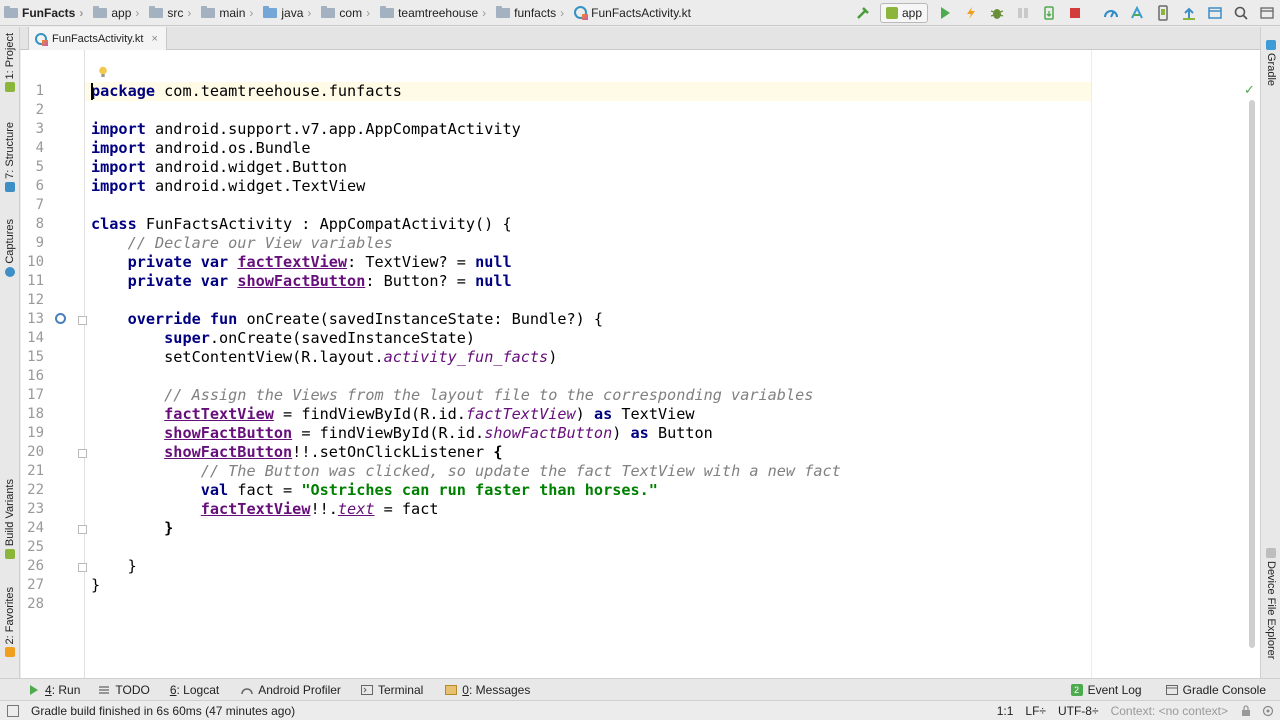 The height and width of the screenshot is (720, 1280). What do you see at coordinates (54, 690) in the screenshot?
I see `run-tool-button: 4: Run` at bounding box center [54, 690].